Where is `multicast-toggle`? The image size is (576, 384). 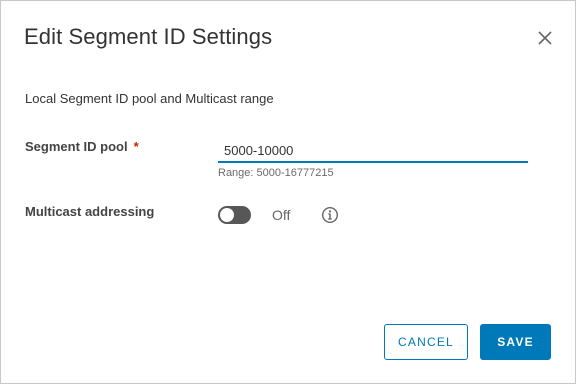 multicast-toggle is located at coordinates (234, 215).